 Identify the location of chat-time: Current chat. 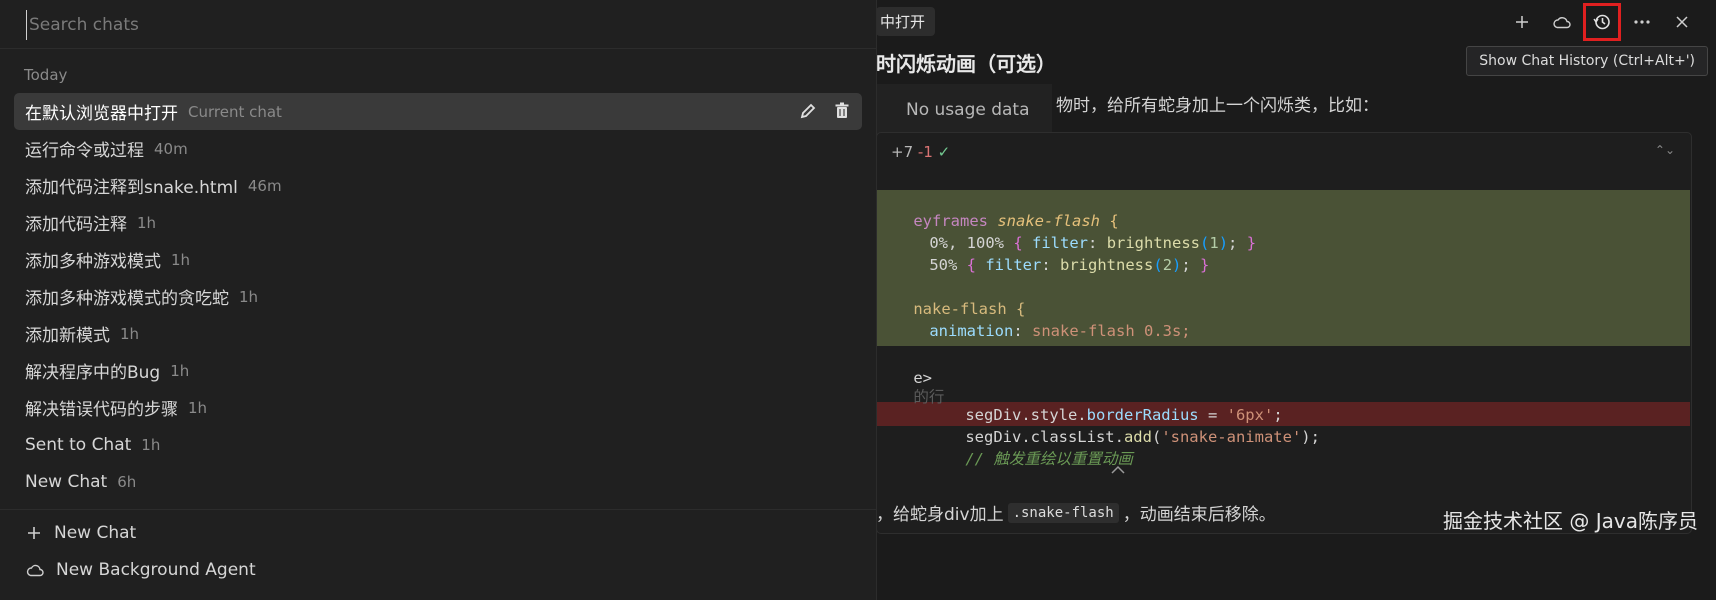
(235, 111).